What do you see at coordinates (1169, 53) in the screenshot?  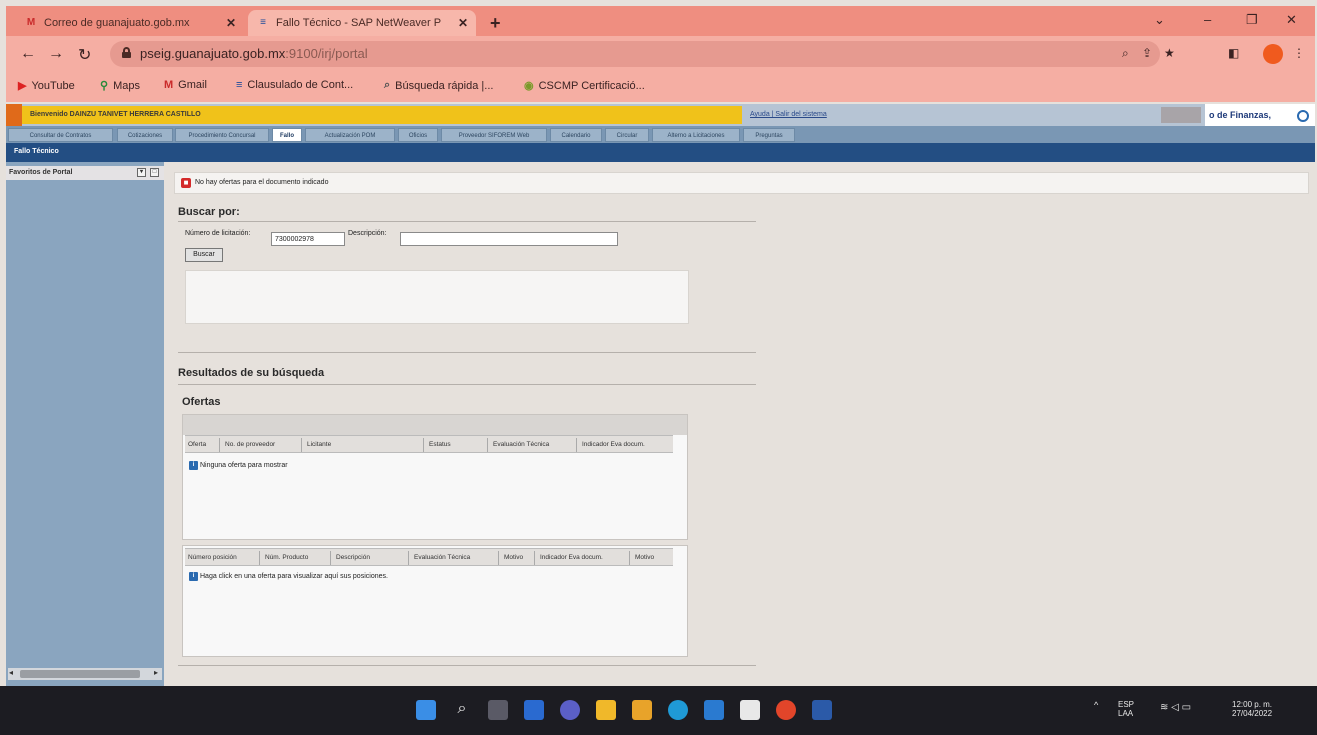 I see `bookmark-star-icon: ★` at bounding box center [1169, 53].